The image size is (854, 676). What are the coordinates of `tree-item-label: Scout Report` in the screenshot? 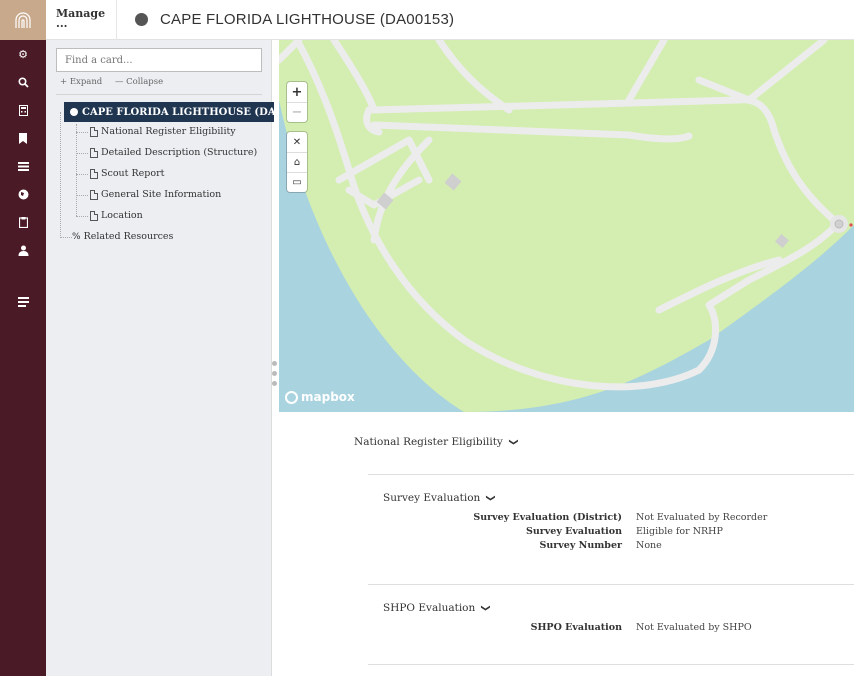 It's located at (133, 173).